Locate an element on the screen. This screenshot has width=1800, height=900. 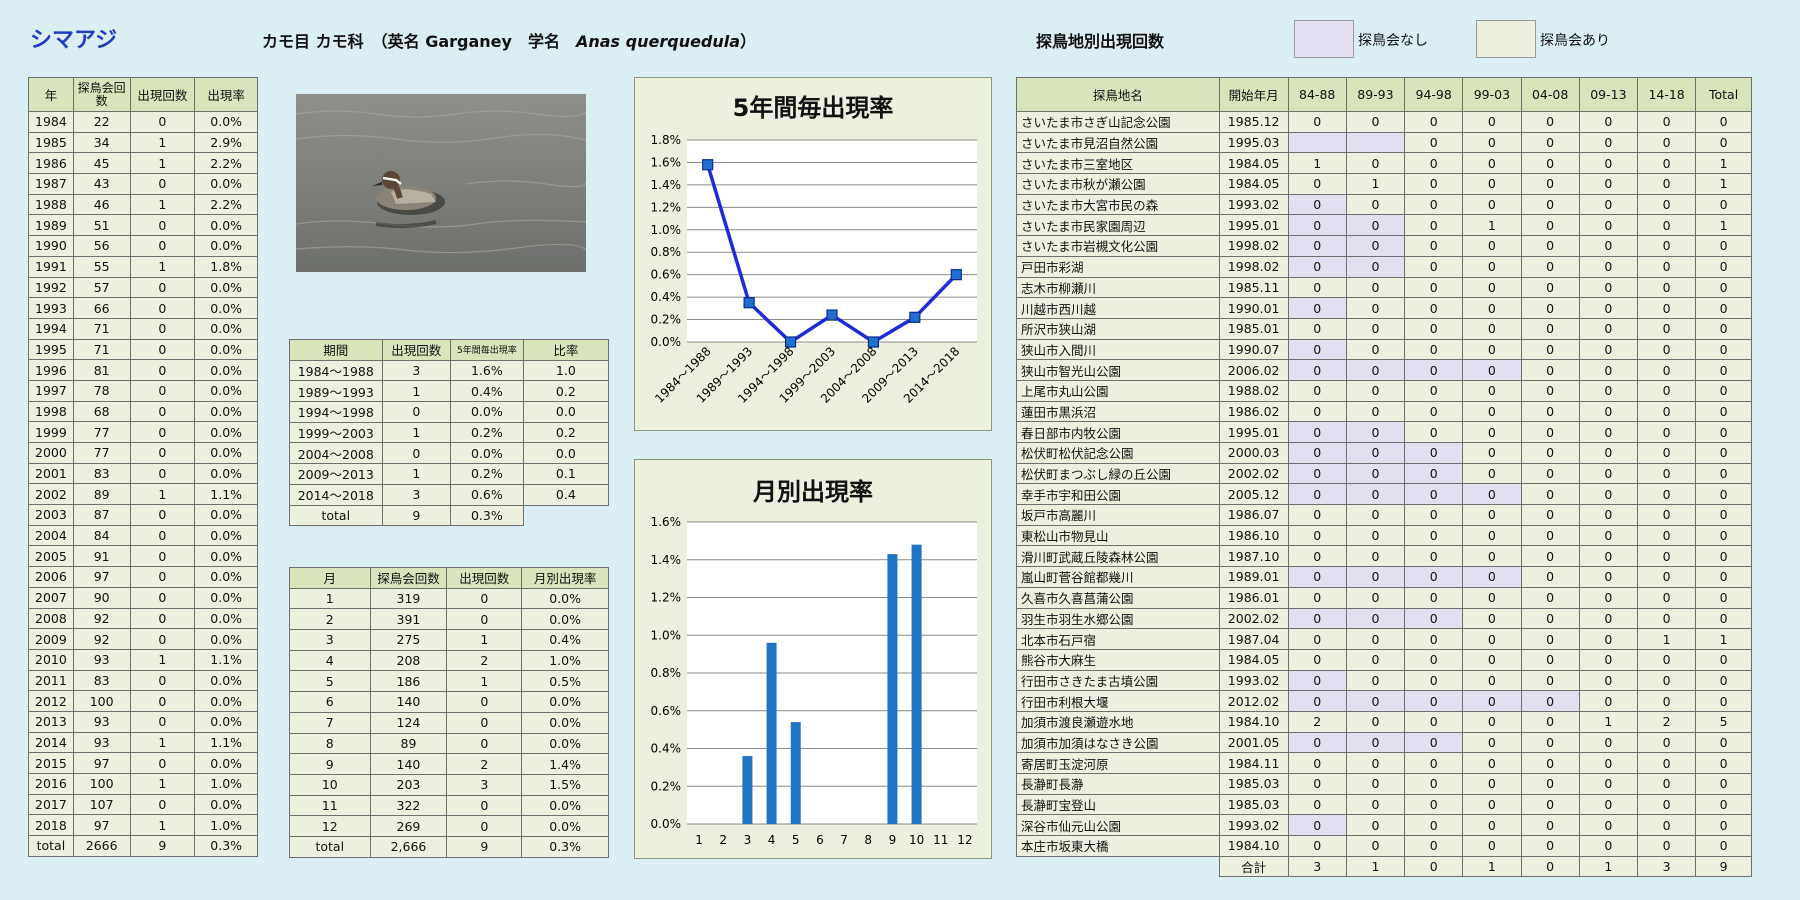
table-cell: 1996 is located at coordinates (51, 370).